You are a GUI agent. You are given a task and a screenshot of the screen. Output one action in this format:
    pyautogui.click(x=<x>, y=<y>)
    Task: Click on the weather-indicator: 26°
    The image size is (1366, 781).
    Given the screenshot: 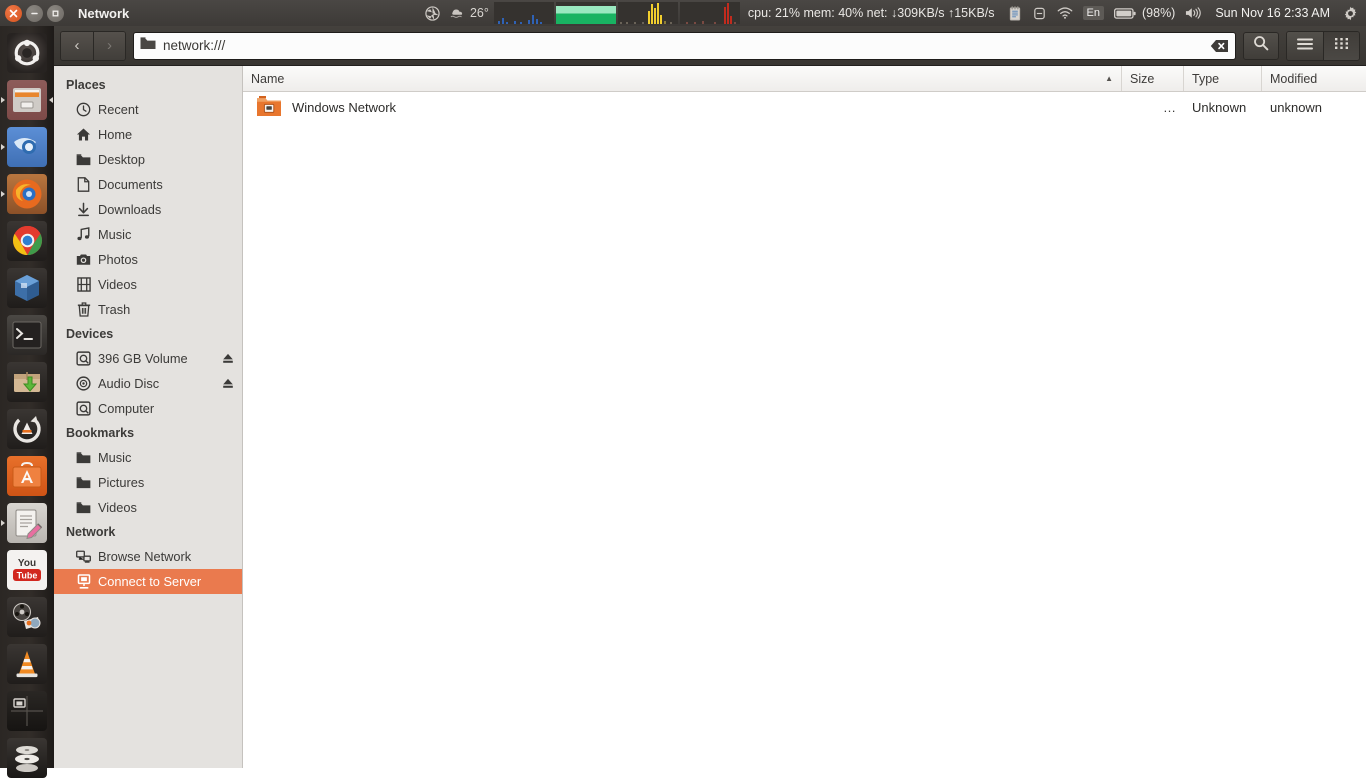 What is the action you would take?
    pyautogui.click(x=469, y=13)
    